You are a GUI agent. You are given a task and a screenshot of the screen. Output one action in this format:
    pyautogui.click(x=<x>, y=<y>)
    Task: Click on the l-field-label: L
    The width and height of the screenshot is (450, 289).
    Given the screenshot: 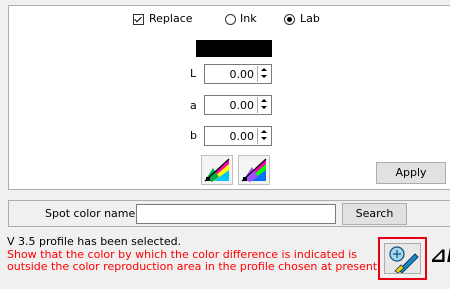 What is the action you would take?
    pyautogui.click(x=193, y=73)
    